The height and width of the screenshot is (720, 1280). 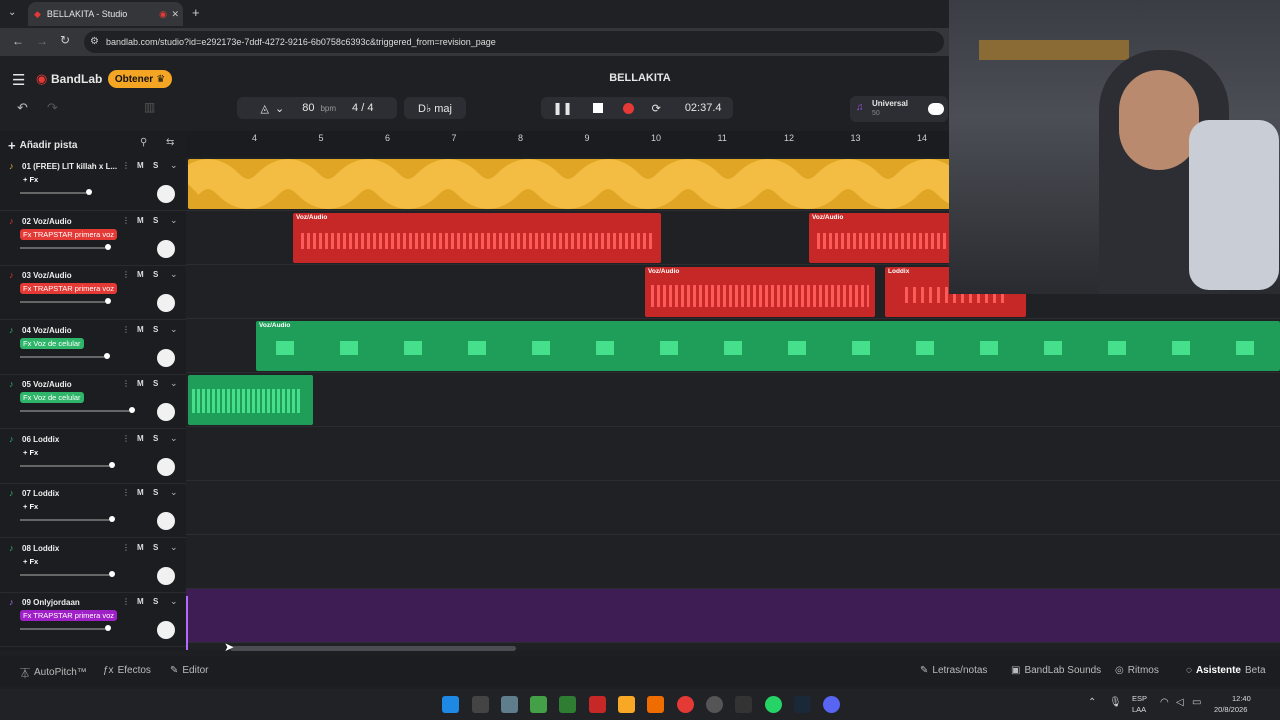 What do you see at coordinates (149, 107) in the screenshot?
I see `mixer-icon: ▥` at bounding box center [149, 107].